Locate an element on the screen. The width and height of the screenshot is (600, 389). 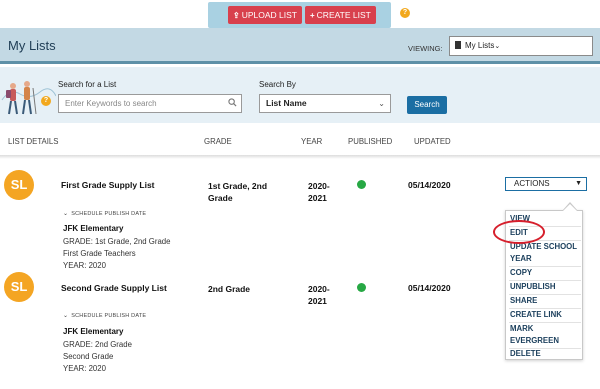
viewing-select: My Lists⌄ is located at coordinates (521, 46).